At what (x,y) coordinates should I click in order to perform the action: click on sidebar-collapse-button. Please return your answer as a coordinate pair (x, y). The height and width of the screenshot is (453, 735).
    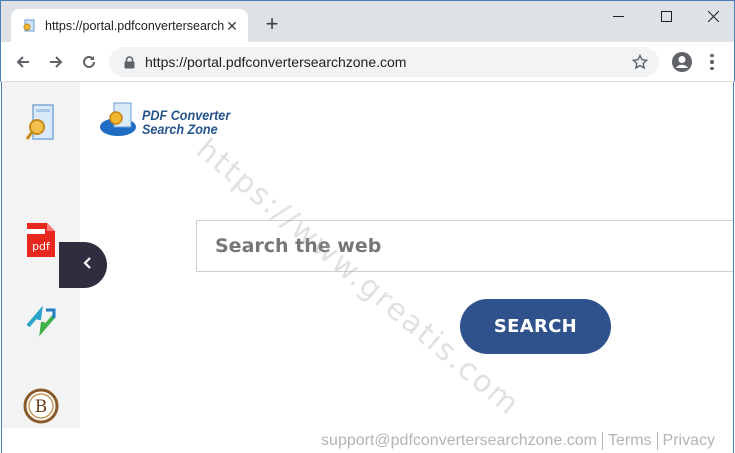
    Looking at the image, I should click on (83, 265).